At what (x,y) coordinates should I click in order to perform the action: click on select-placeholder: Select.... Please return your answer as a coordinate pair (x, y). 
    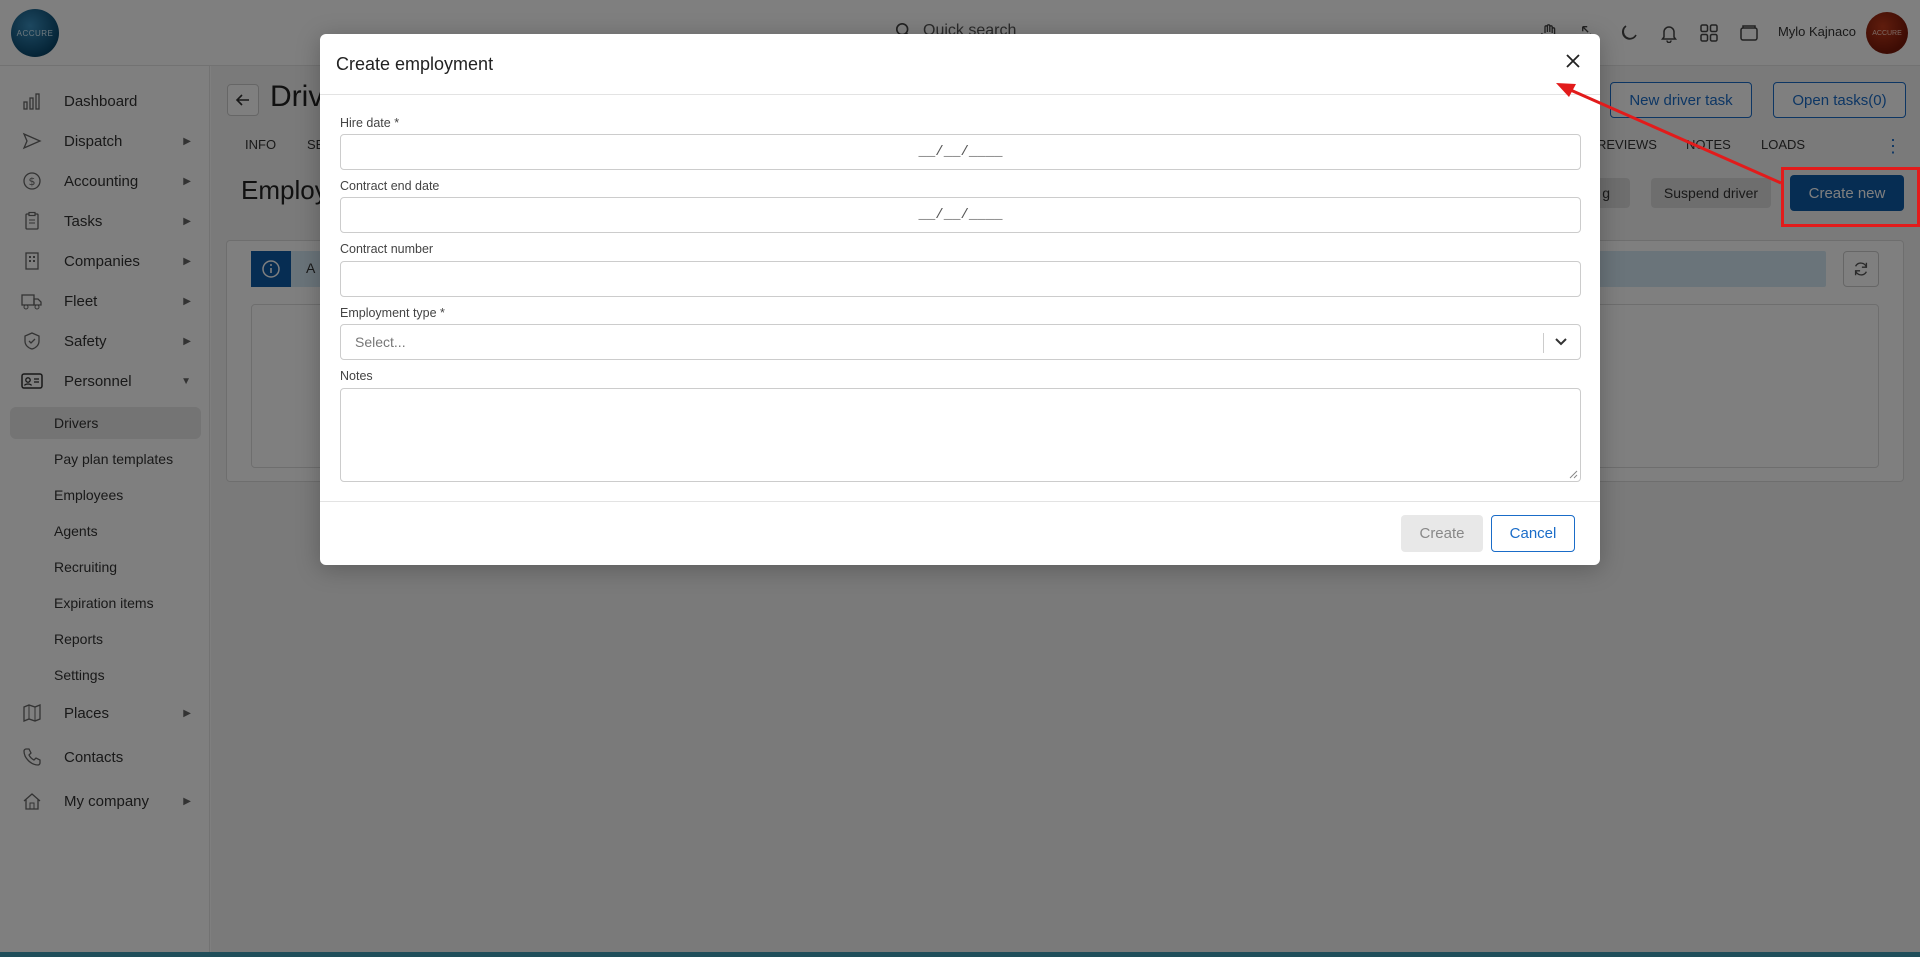
    Looking at the image, I should click on (380, 342).